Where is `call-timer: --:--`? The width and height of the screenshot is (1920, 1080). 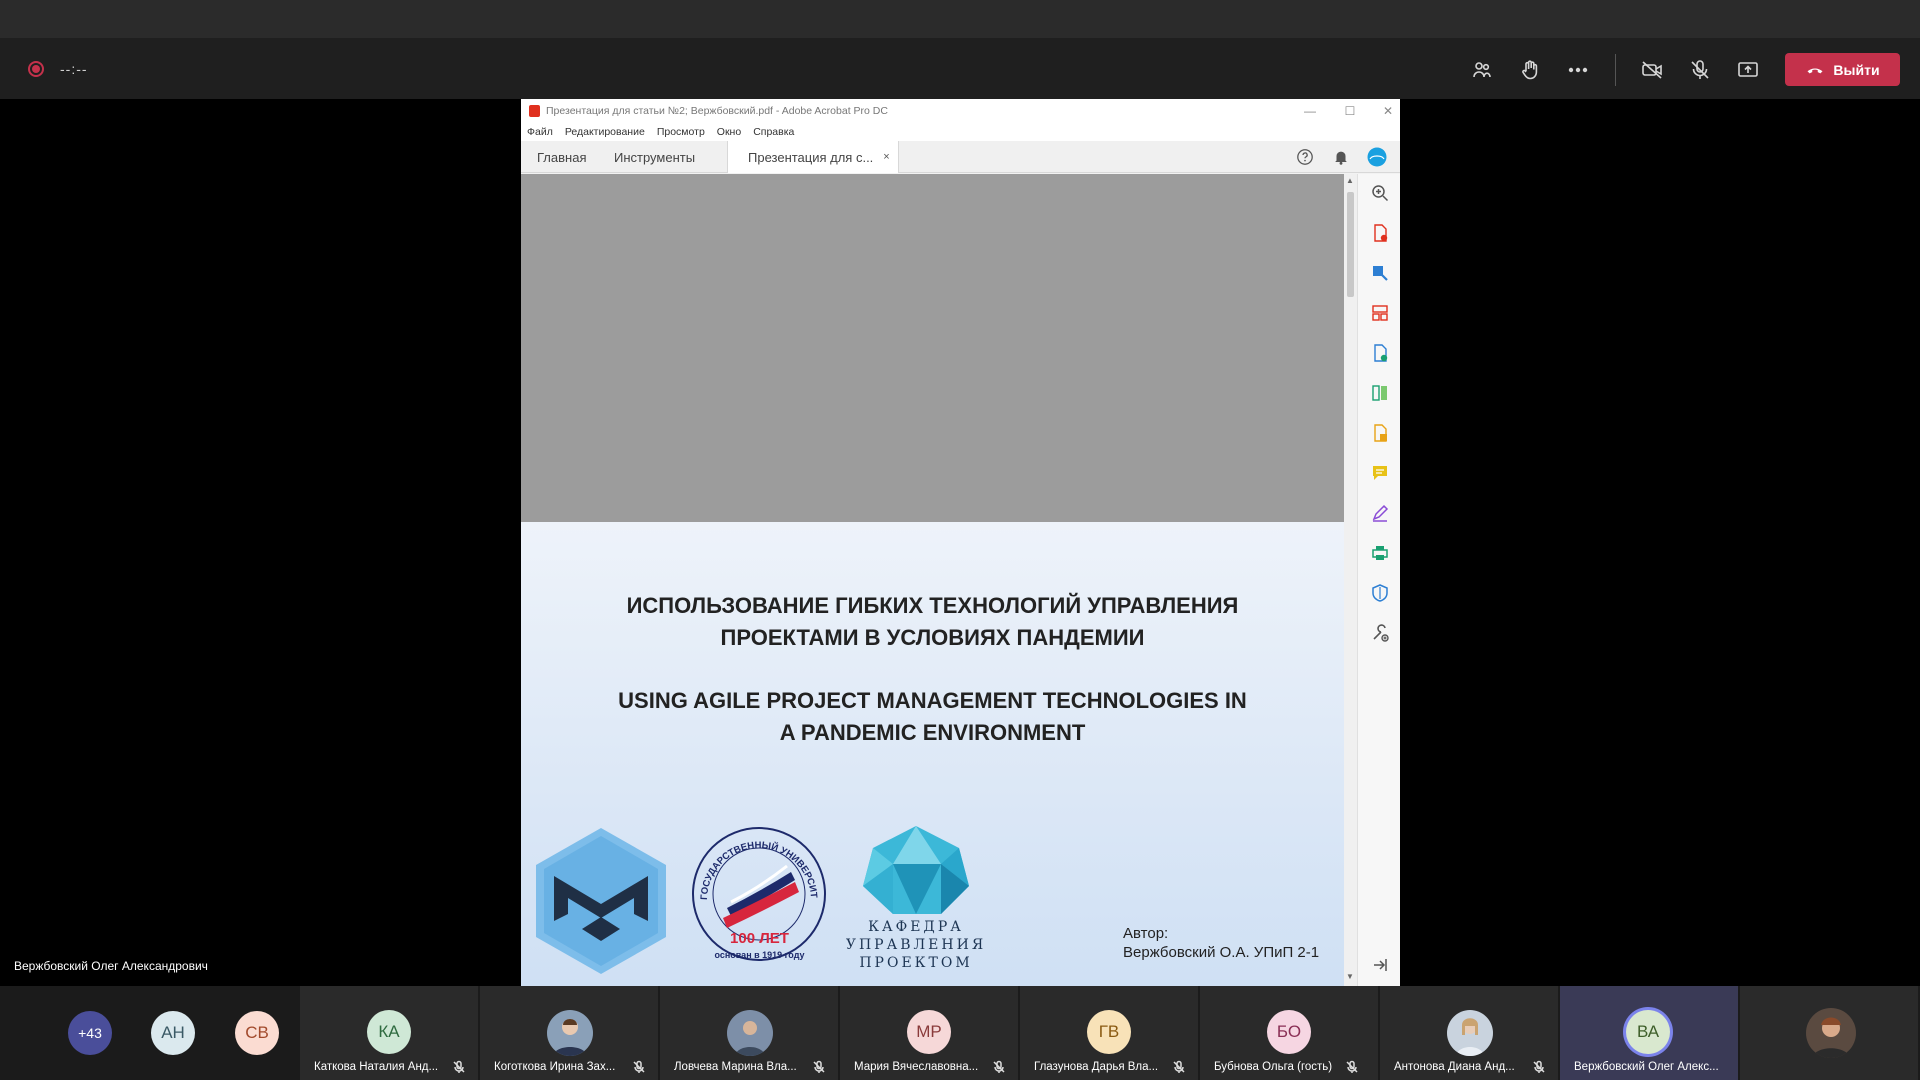 call-timer: --:-- is located at coordinates (74, 69).